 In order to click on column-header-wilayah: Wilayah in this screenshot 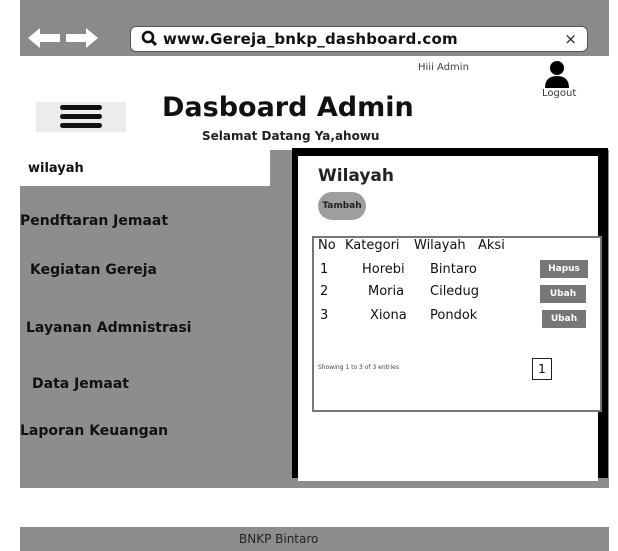, I will do `click(440, 245)`.